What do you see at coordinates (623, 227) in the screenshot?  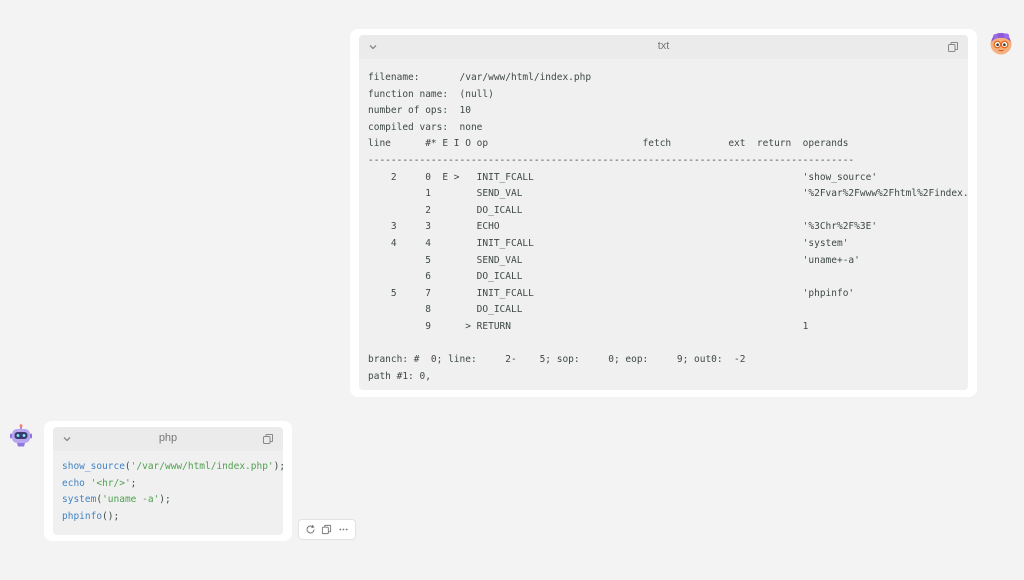 I see `code-line: 3 3 ECHO '%3Chr%2F%3E'` at bounding box center [623, 227].